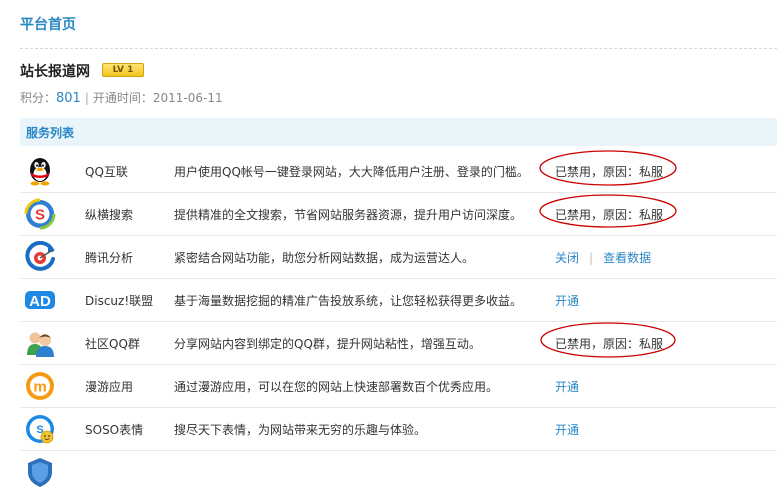 Image resolution: width=777 pixels, height=493 pixels. What do you see at coordinates (398, 472) in the screenshot?
I see `service-row-partial` at bounding box center [398, 472].